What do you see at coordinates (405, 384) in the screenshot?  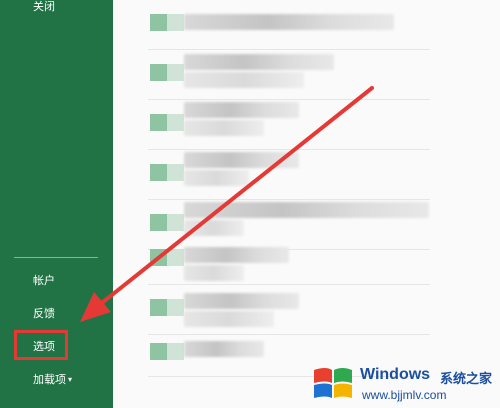 I see `site-watermark: Windows 系统之家 www.bjjmlv.com` at bounding box center [405, 384].